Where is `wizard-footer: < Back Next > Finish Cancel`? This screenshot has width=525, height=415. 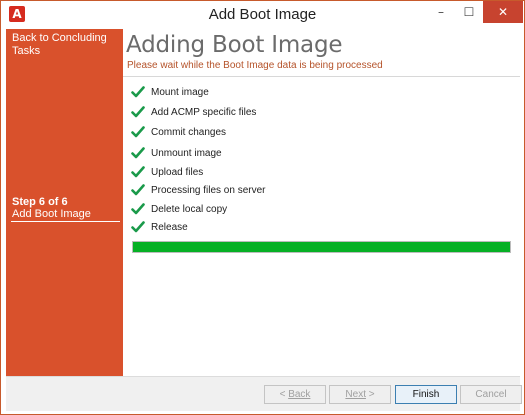
wizard-footer: < Back Next > Finish Cancel is located at coordinates (264, 393).